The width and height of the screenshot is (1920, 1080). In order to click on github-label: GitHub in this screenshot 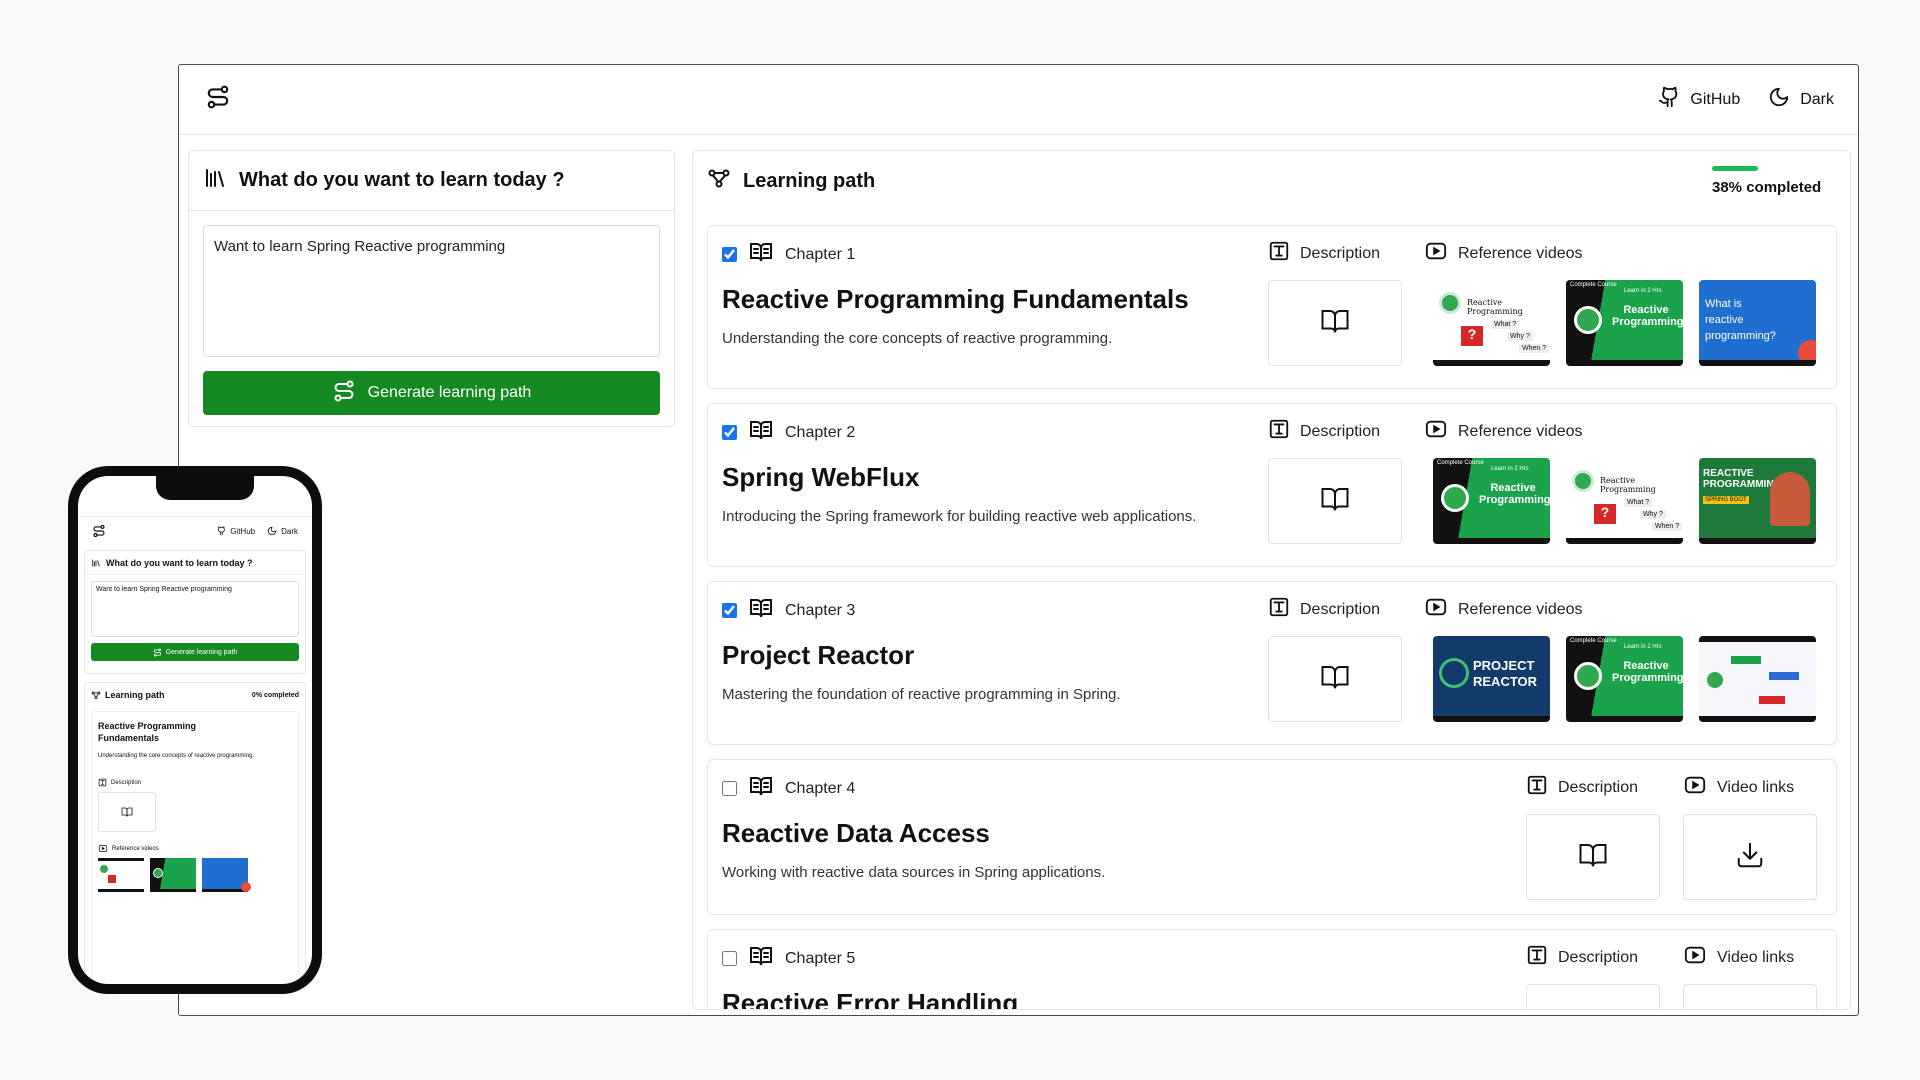, I will do `click(243, 531)`.